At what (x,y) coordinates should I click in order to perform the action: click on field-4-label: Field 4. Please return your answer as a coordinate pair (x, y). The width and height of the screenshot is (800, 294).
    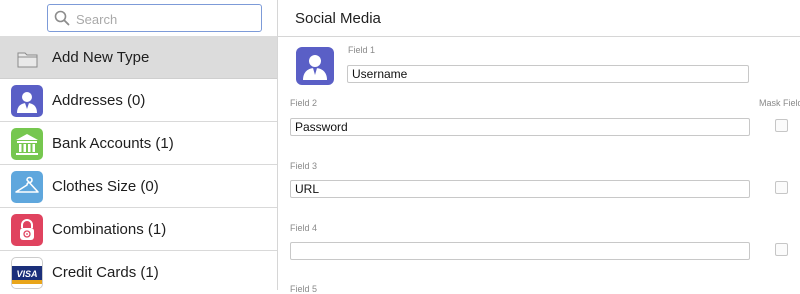
    Looking at the image, I should click on (304, 228).